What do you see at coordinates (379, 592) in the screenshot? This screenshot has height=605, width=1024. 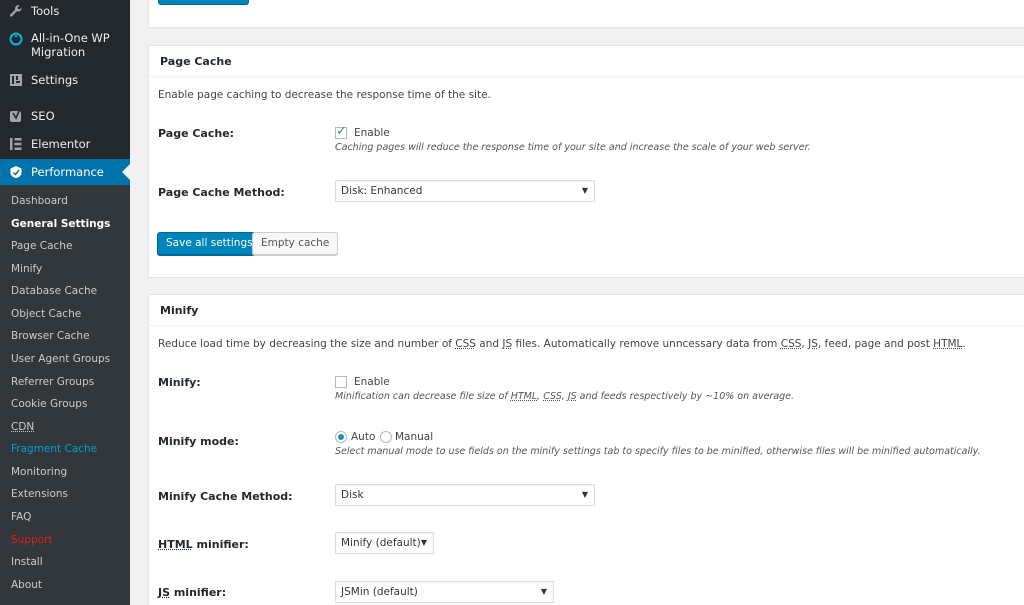 I see `js-minifier-value: JSMin (default)` at bounding box center [379, 592].